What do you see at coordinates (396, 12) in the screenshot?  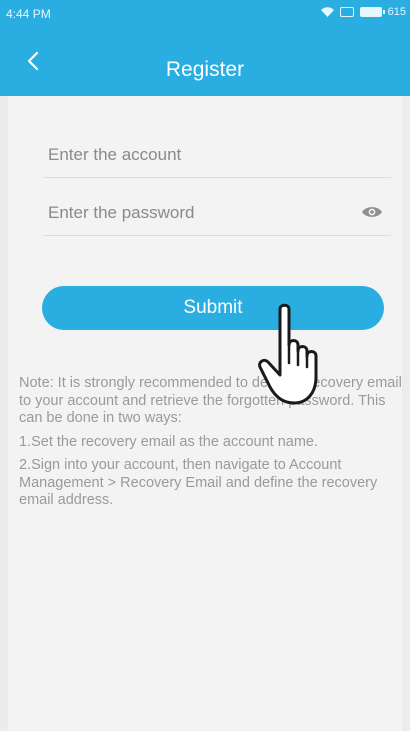 I see `battery-percent: 615` at bounding box center [396, 12].